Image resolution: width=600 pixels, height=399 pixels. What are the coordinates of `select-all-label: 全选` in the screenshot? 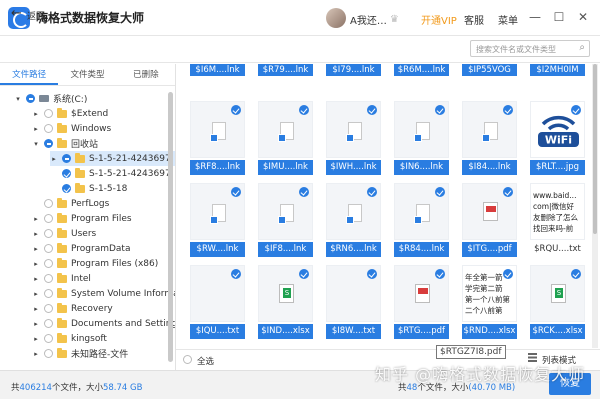 It's located at (205, 361).